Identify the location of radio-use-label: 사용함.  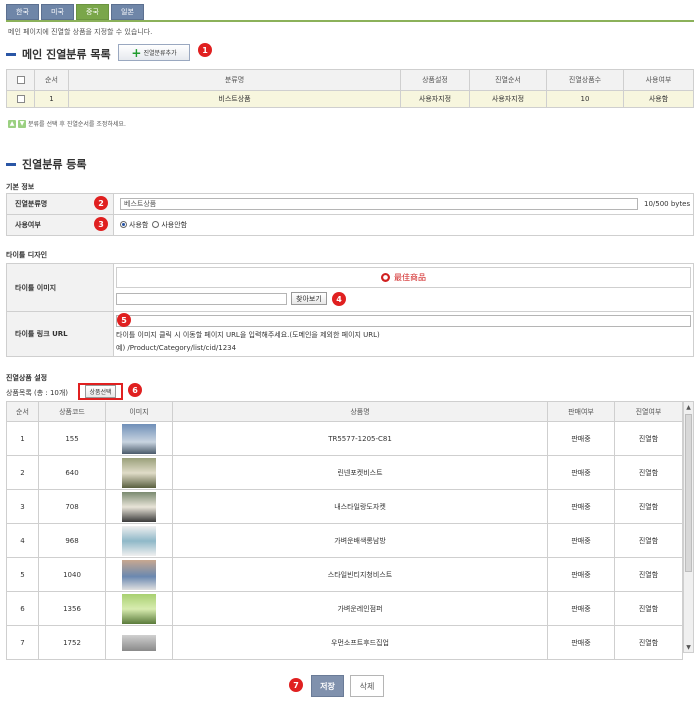
(138, 225).